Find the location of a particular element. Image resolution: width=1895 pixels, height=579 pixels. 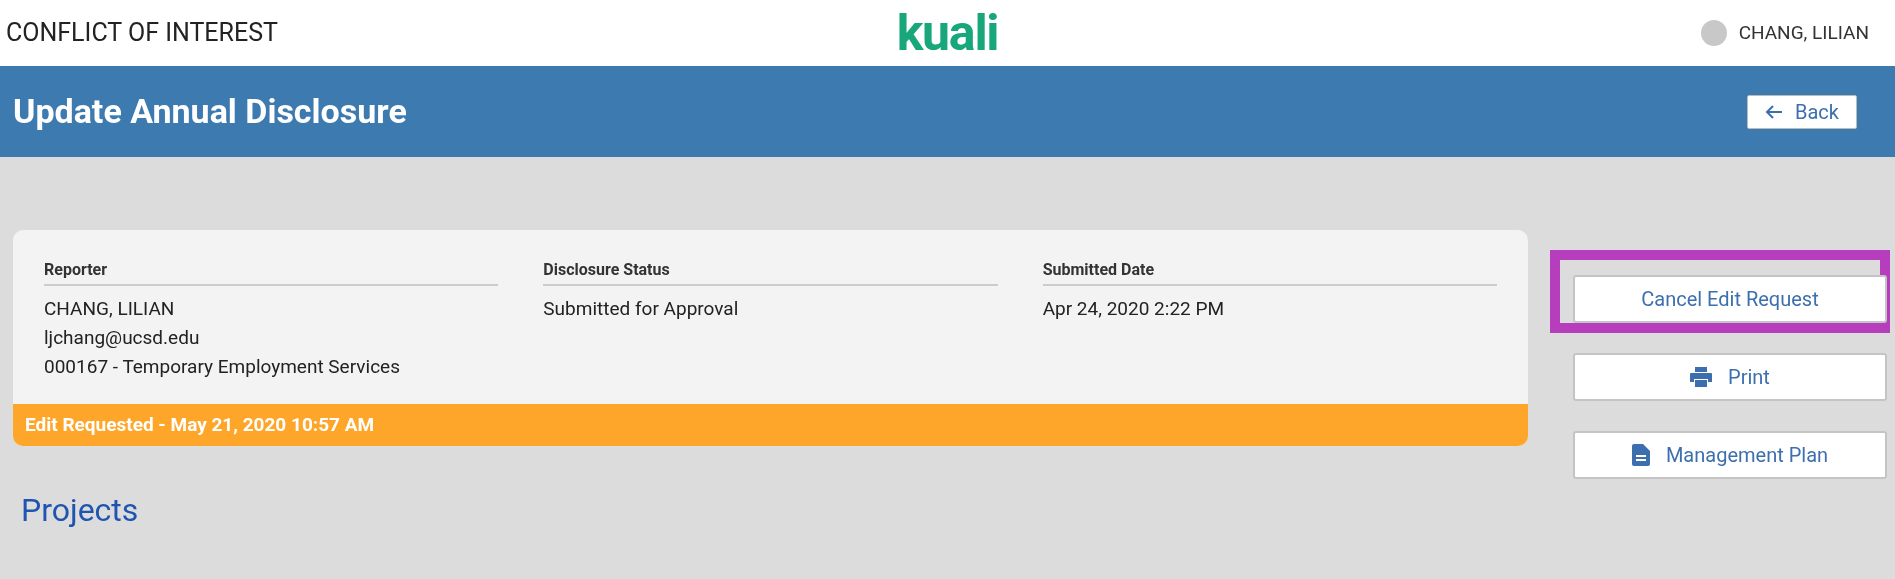

action-button: Management Plan is located at coordinates (1730, 455).